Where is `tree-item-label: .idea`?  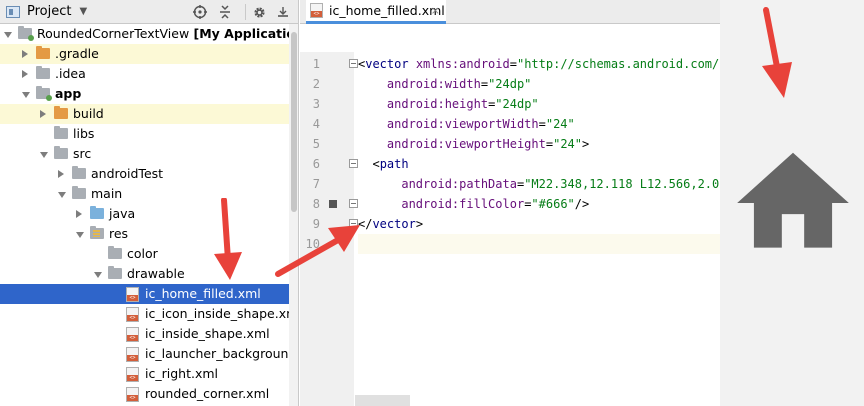 tree-item-label: .idea is located at coordinates (70, 74).